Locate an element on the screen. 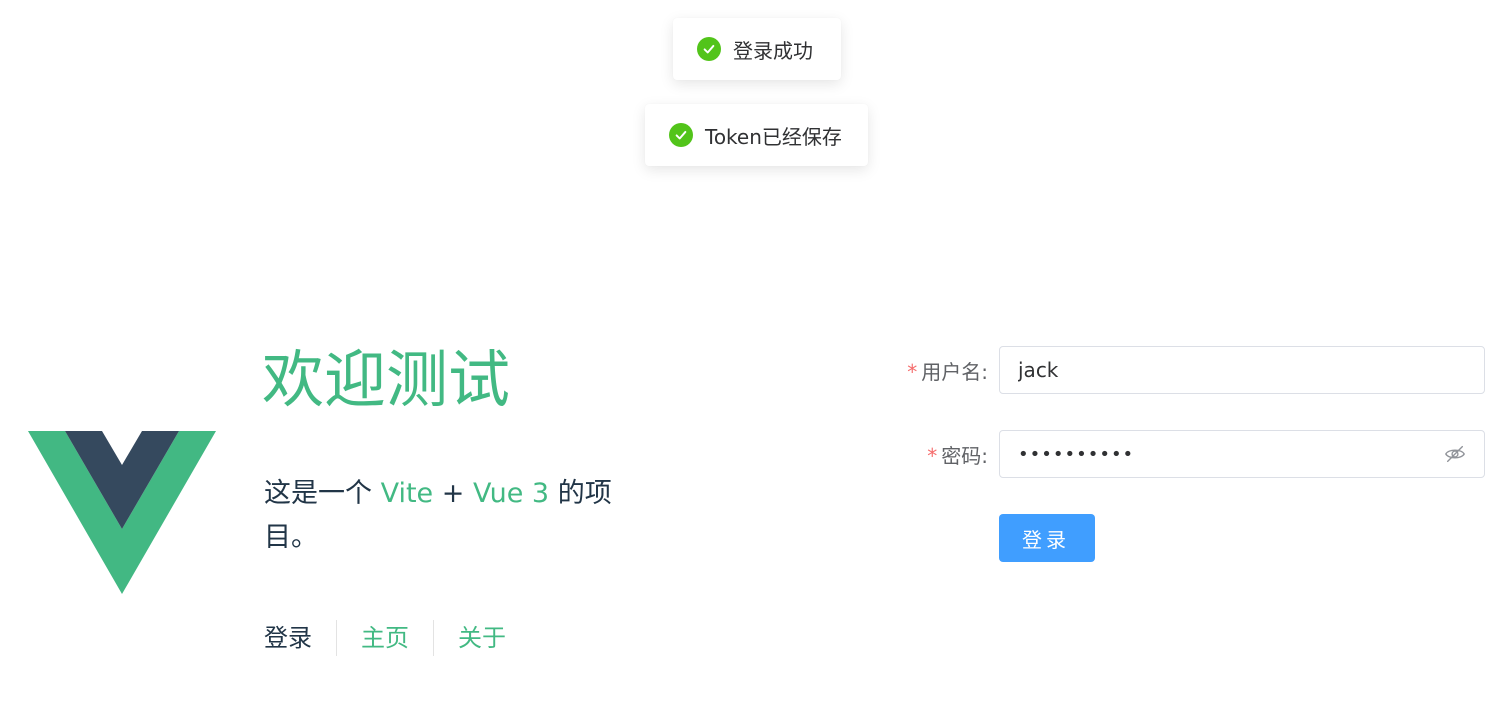 The width and height of the screenshot is (1501, 703). username-input-wrapper is located at coordinates (1242, 370).